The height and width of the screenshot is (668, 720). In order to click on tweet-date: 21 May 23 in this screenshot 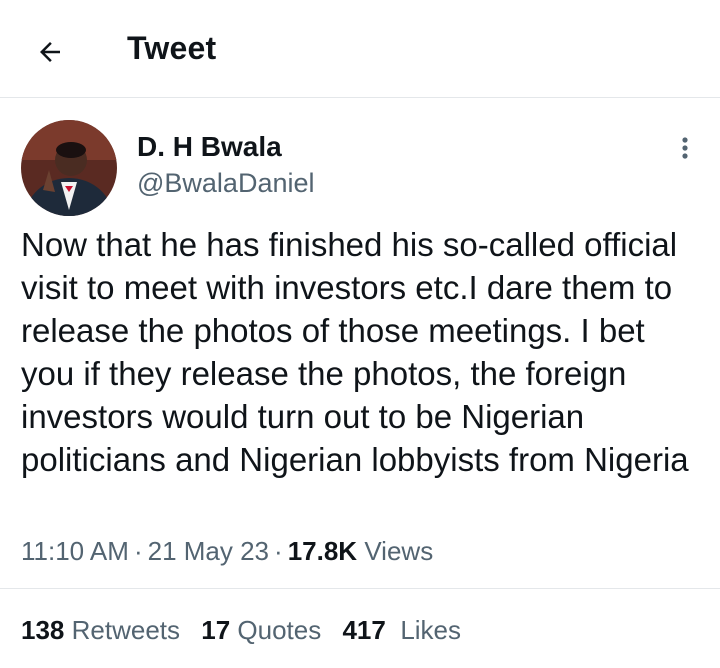, I will do `click(208, 551)`.